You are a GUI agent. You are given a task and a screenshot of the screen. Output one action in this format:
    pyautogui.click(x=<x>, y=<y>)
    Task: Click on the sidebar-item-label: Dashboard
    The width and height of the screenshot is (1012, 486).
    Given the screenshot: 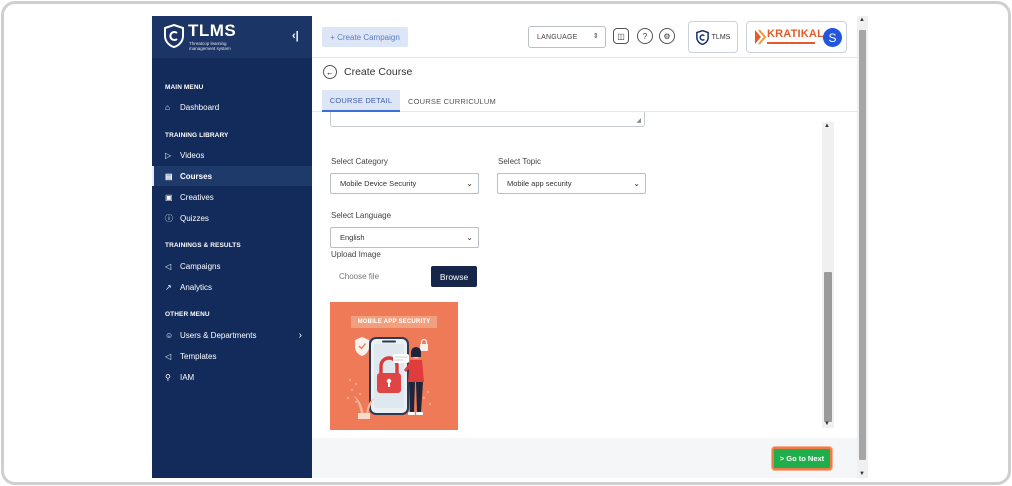 What is the action you would take?
    pyautogui.click(x=200, y=107)
    